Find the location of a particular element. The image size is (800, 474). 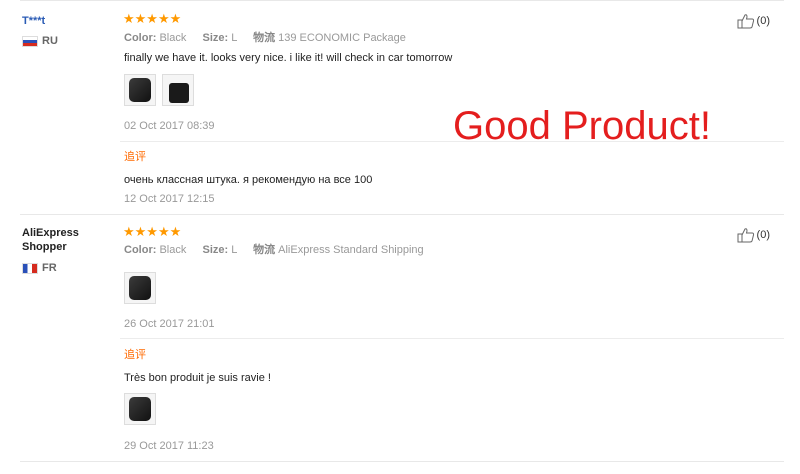

reviewer-name: T***t is located at coordinates (33, 21).